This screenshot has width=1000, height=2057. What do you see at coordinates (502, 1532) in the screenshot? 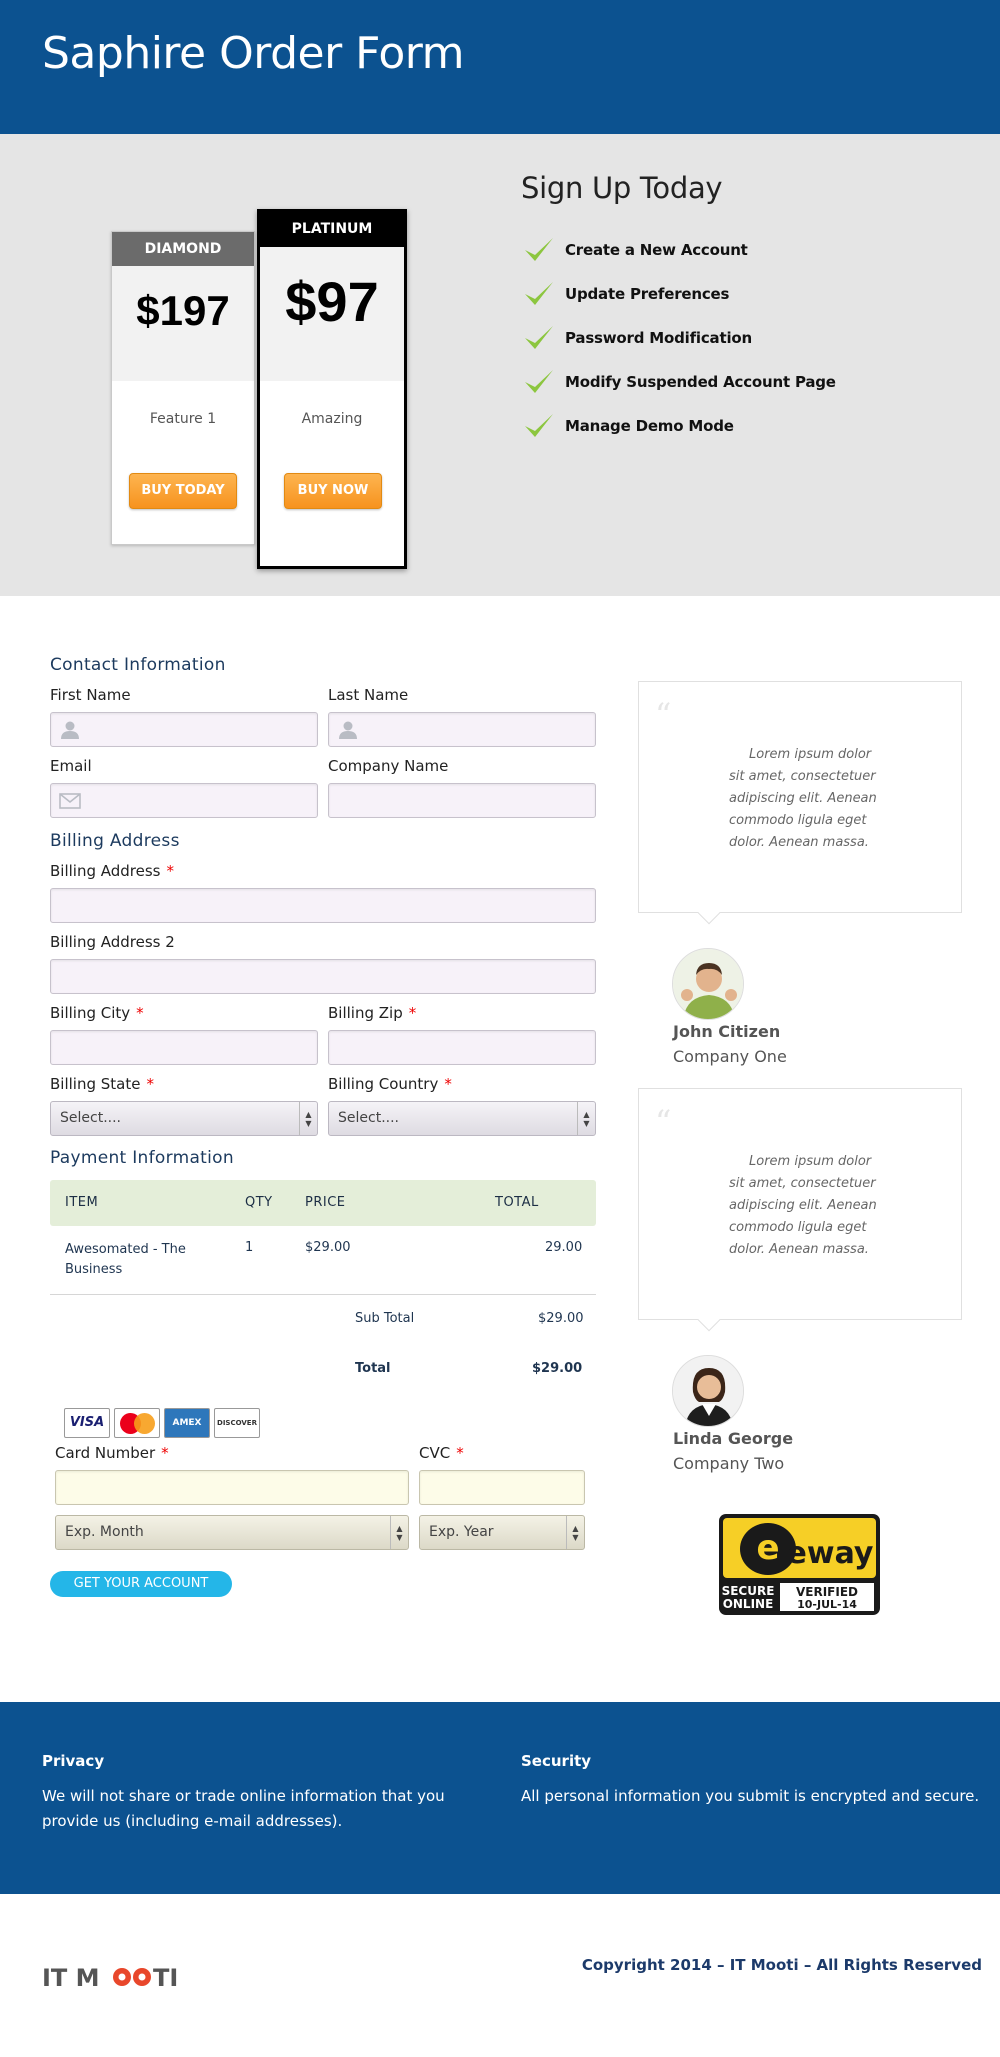
I see `exp-year-select: Exp. Year ▲ ▼` at bounding box center [502, 1532].